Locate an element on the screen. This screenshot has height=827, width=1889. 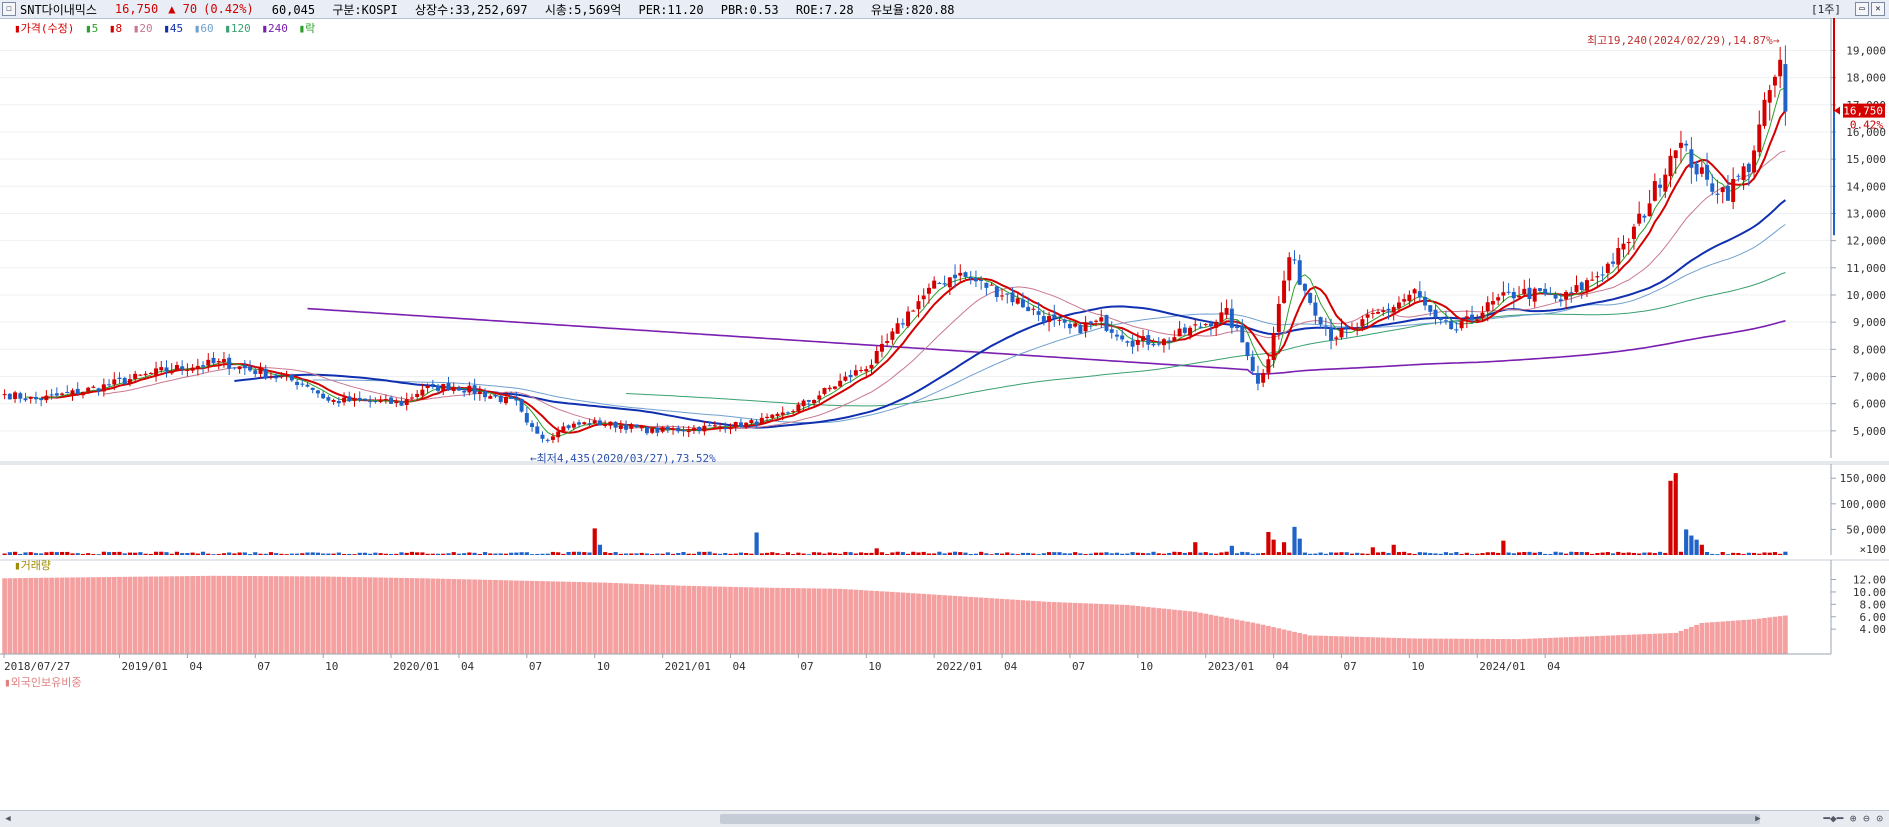
date-tick-label: 07 is located at coordinates (1350, 666).